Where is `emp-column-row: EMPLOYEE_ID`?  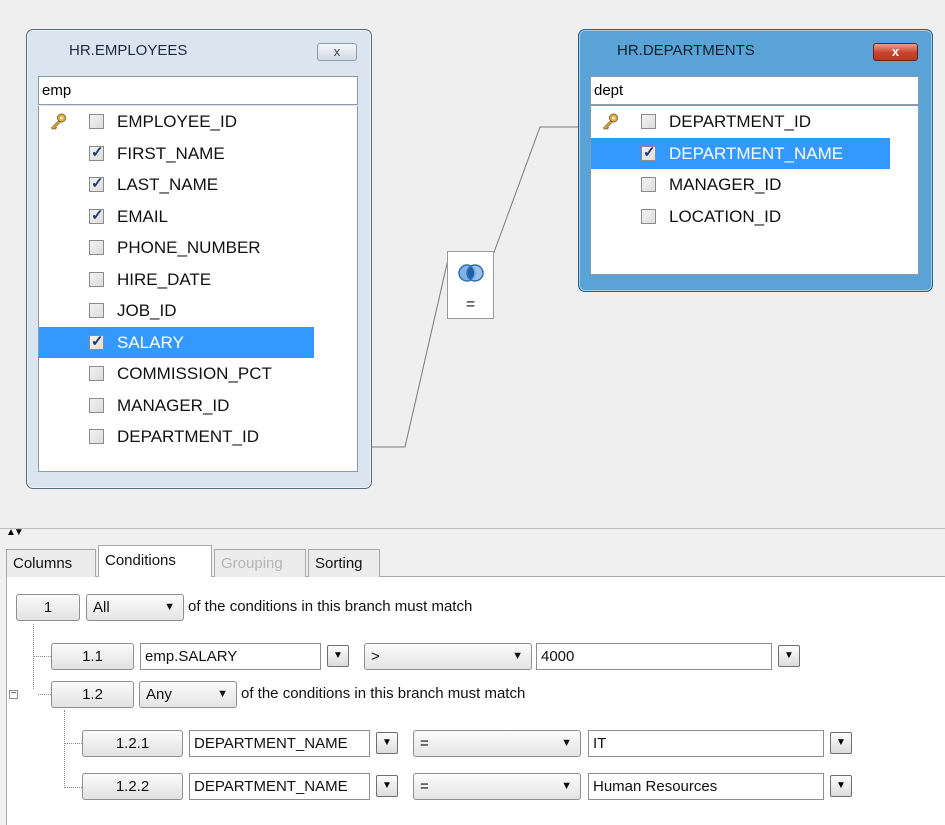 emp-column-row: EMPLOYEE_ID is located at coordinates (198, 121).